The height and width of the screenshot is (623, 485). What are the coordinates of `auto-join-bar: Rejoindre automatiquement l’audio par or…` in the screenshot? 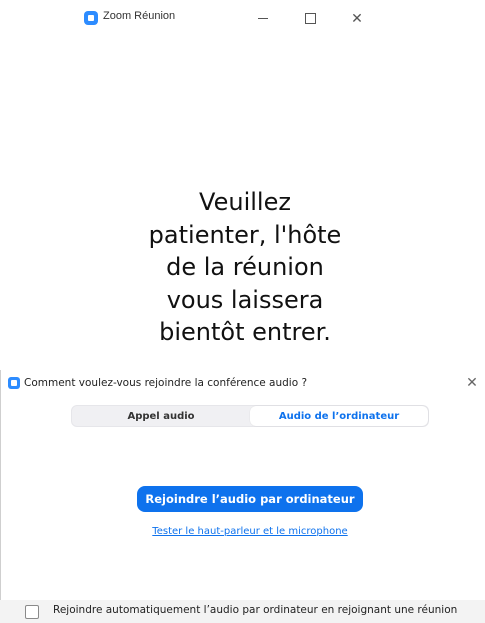 It's located at (242, 611).